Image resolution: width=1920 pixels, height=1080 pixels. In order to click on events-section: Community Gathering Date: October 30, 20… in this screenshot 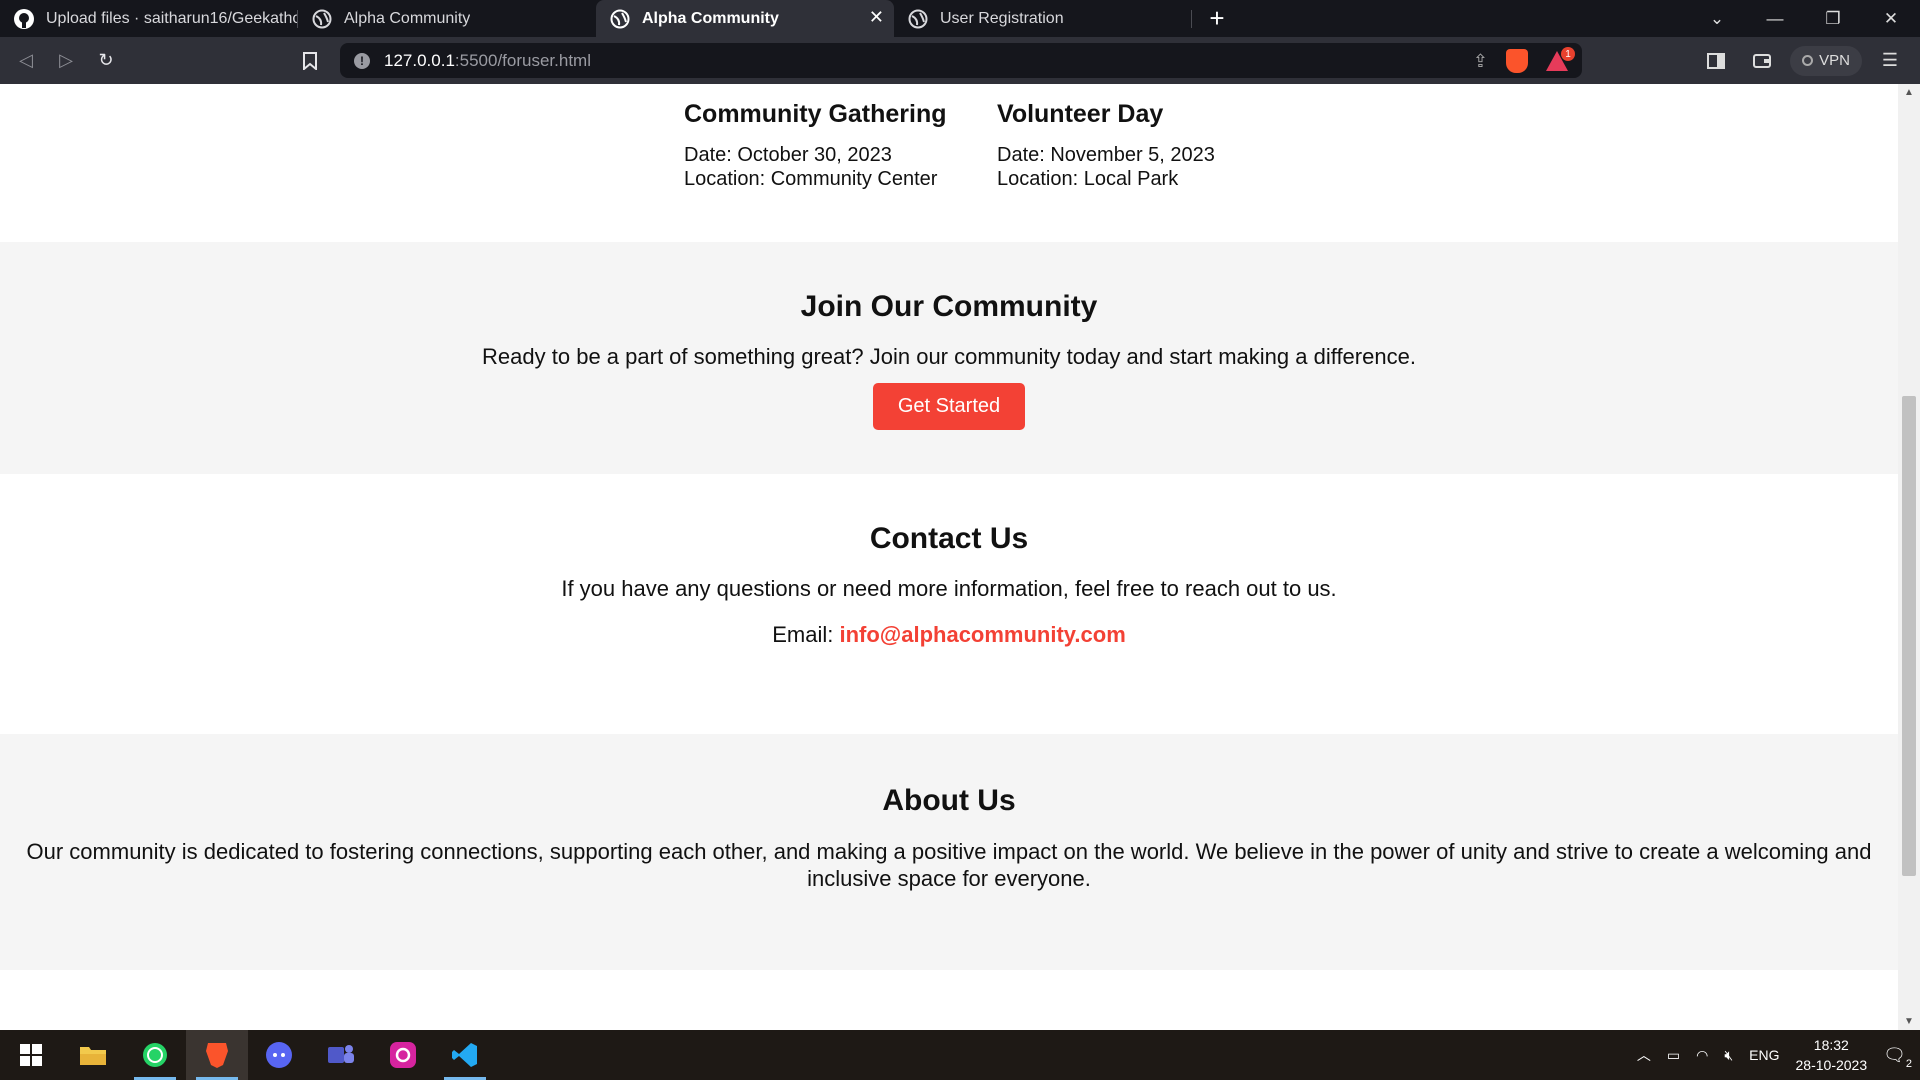, I will do `click(949, 163)`.